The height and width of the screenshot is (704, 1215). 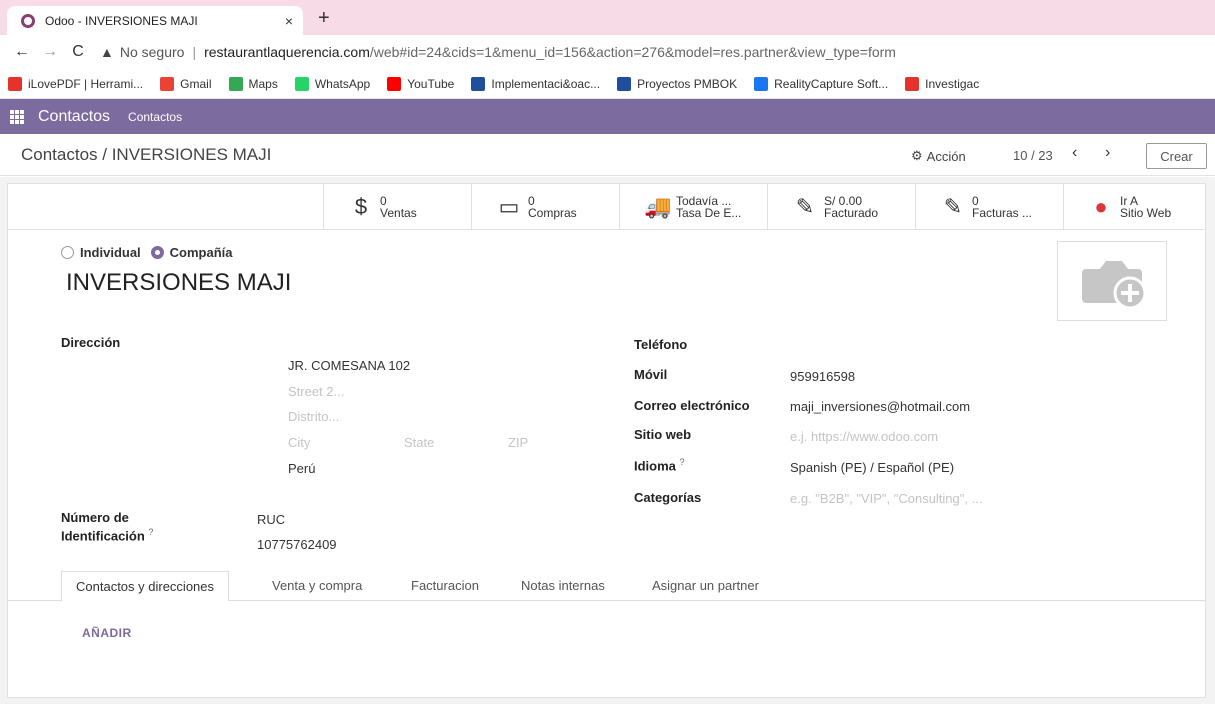 What do you see at coordinates (518, 442) in the screenshot?
I see `zip-field: ZIP` at bounding box center [518, 442].